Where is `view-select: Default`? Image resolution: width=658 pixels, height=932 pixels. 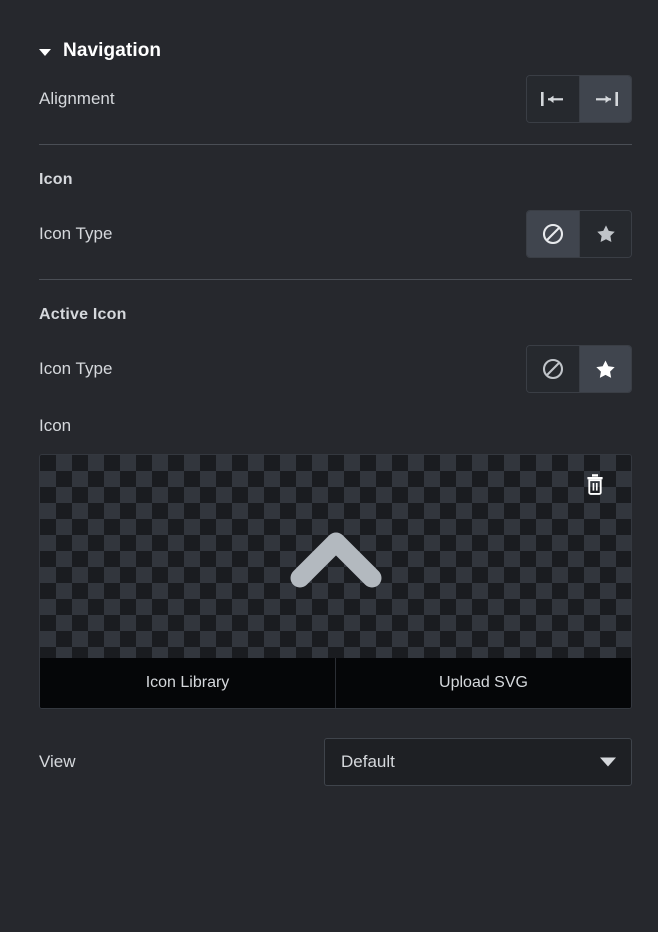
view-select: Default is located at coordinates (478, 762).